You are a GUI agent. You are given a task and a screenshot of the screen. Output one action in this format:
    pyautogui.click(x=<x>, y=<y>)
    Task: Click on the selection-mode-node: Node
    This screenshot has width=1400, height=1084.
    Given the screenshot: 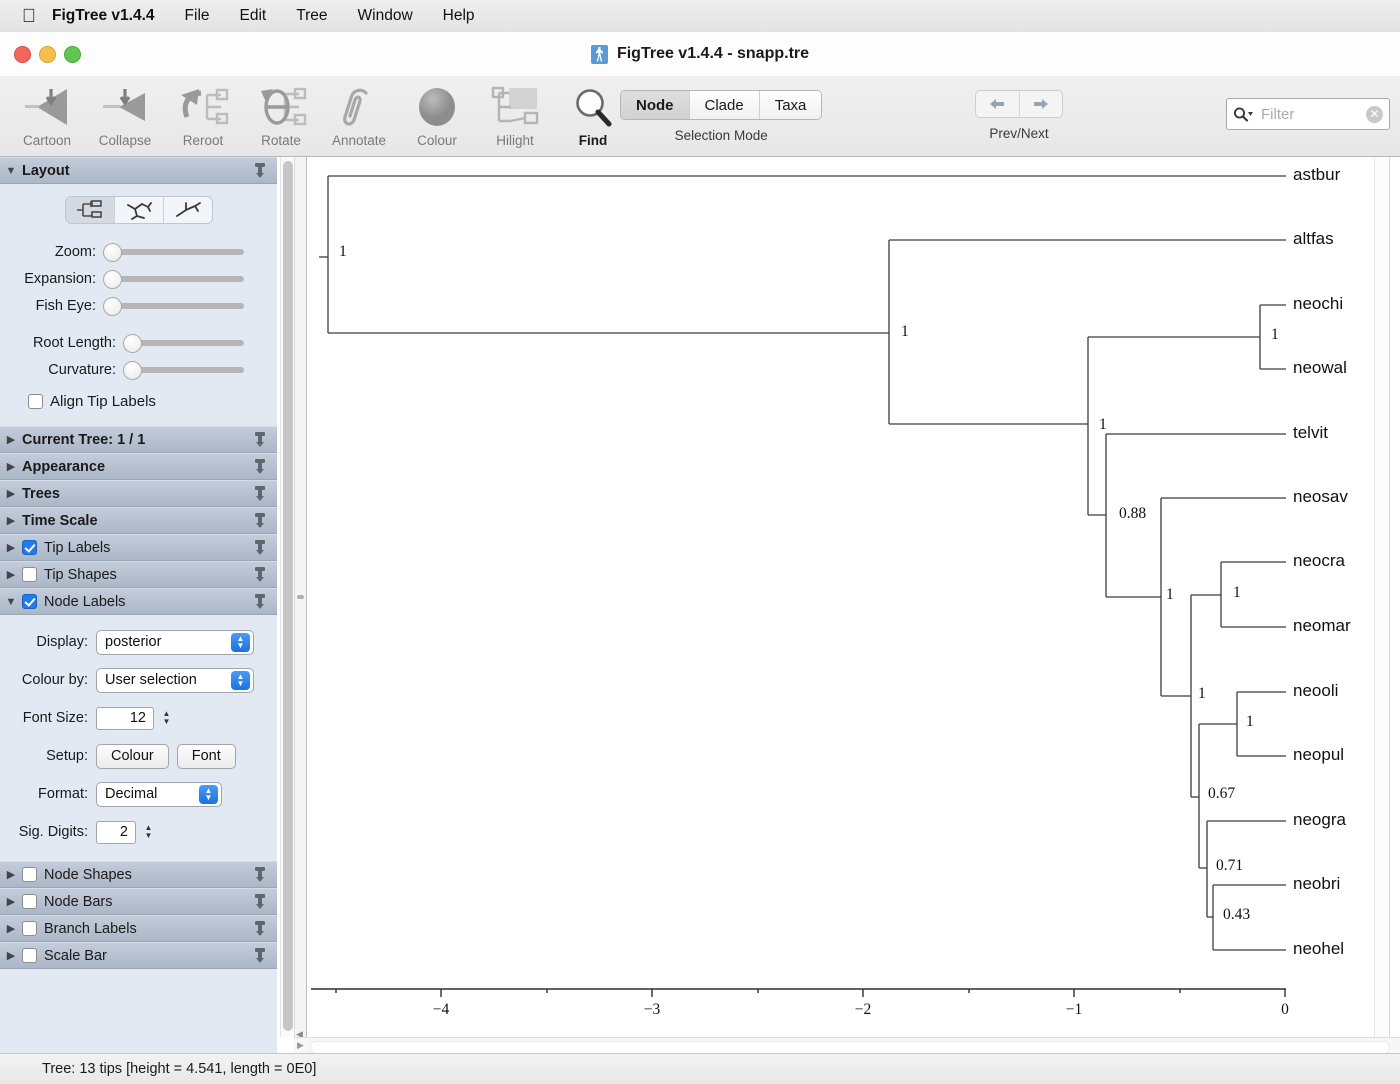 What is the action you would take?
    pyautogui.click(x=655, y=105)
    